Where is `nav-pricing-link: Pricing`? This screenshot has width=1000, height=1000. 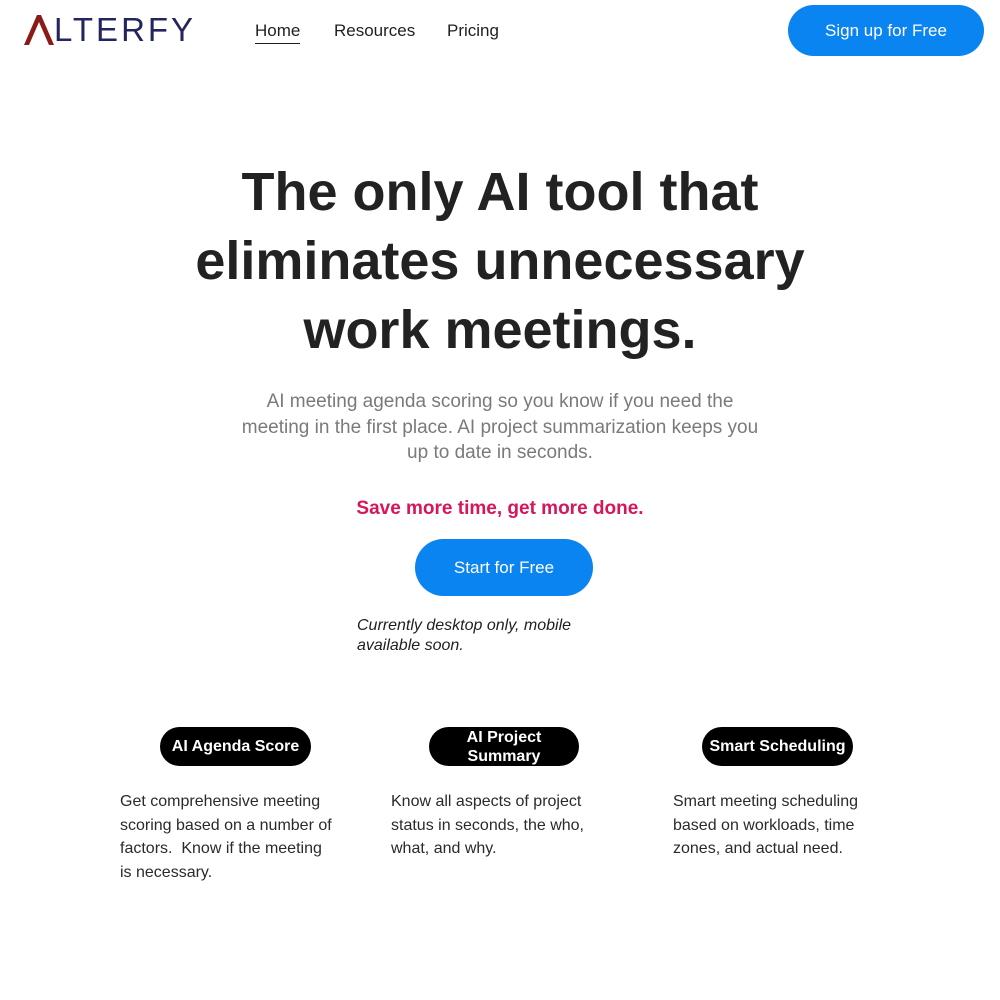
nav-pricing-link: Pricing is located at coordinates (473, 31).